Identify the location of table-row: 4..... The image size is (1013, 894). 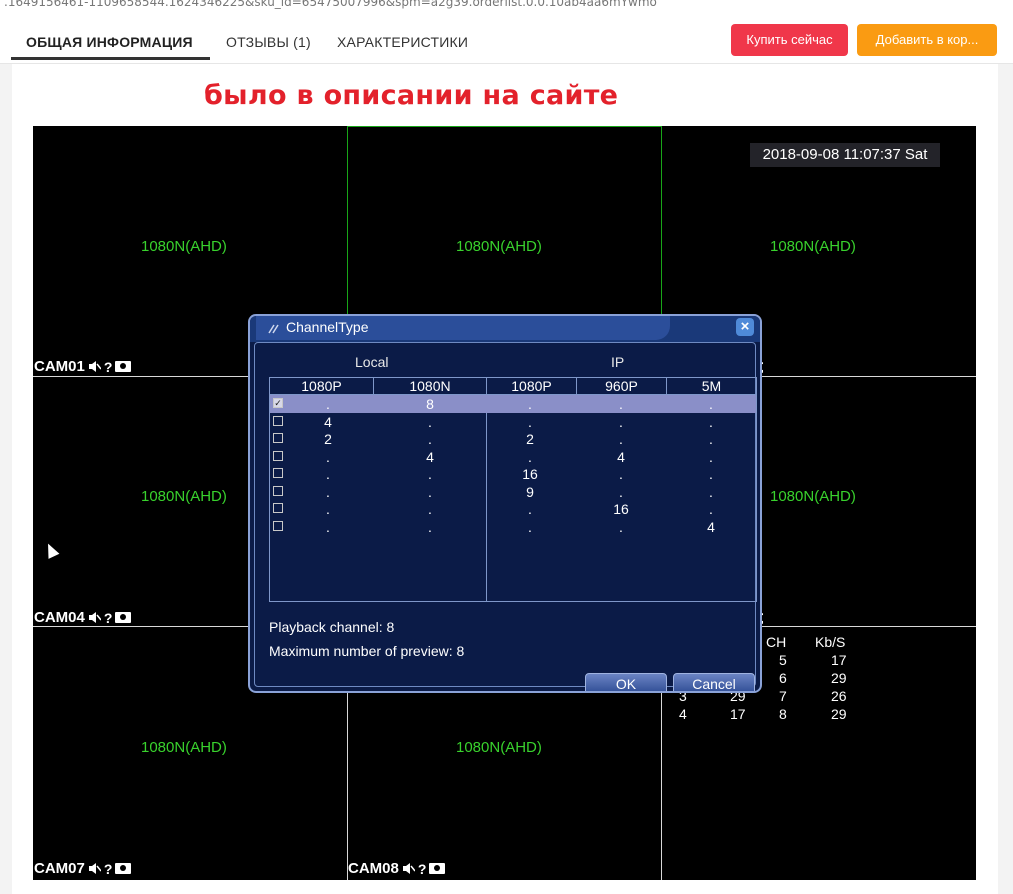
(513, 422).